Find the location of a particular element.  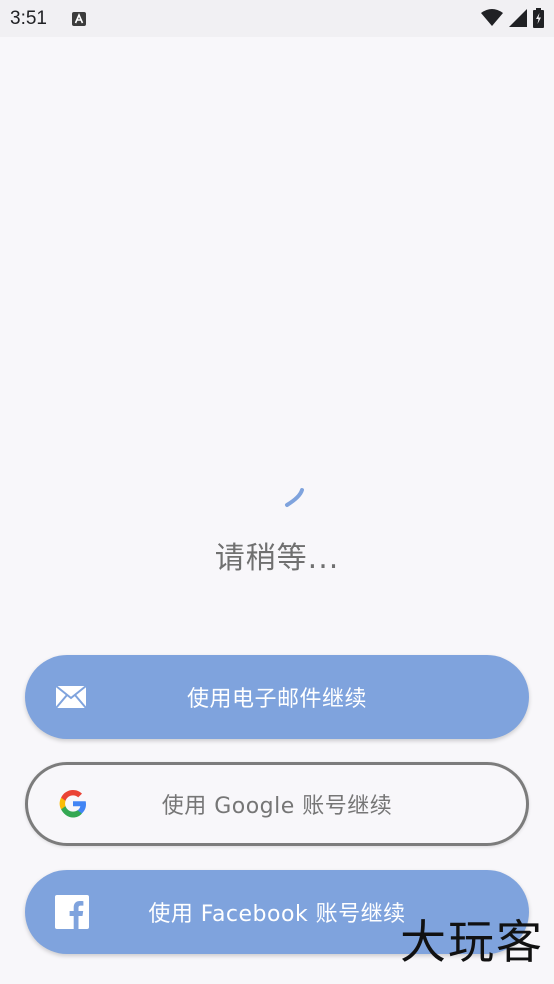

continue-with-email-button: 使用电子邮件继续 is located at coordinates (277, 697).